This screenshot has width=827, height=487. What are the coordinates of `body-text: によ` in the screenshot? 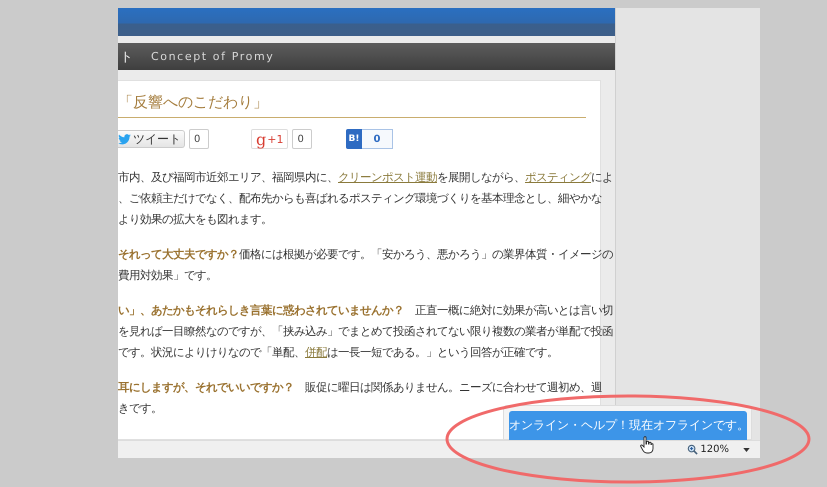 It's located at (602, 177).